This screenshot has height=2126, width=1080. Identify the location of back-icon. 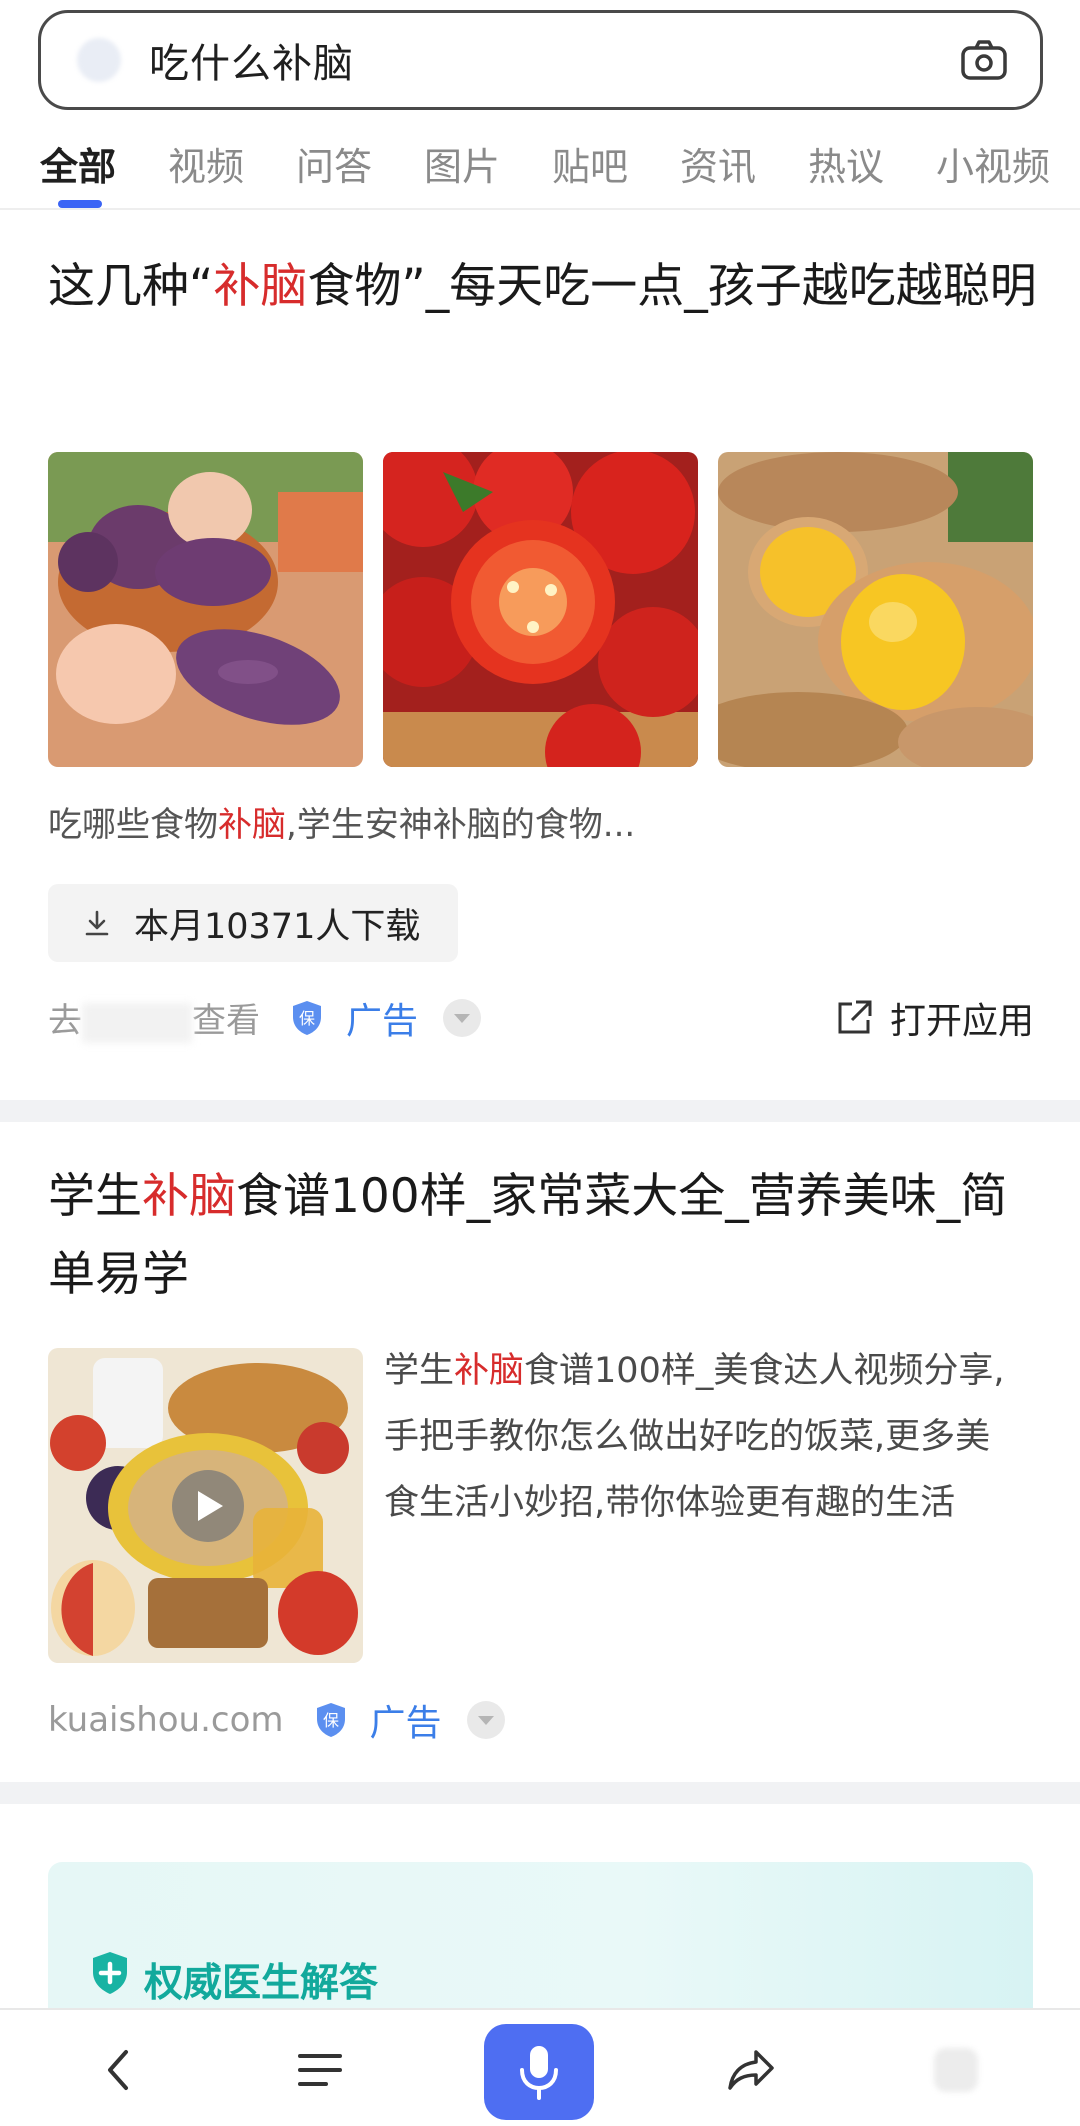
(120, 2070).